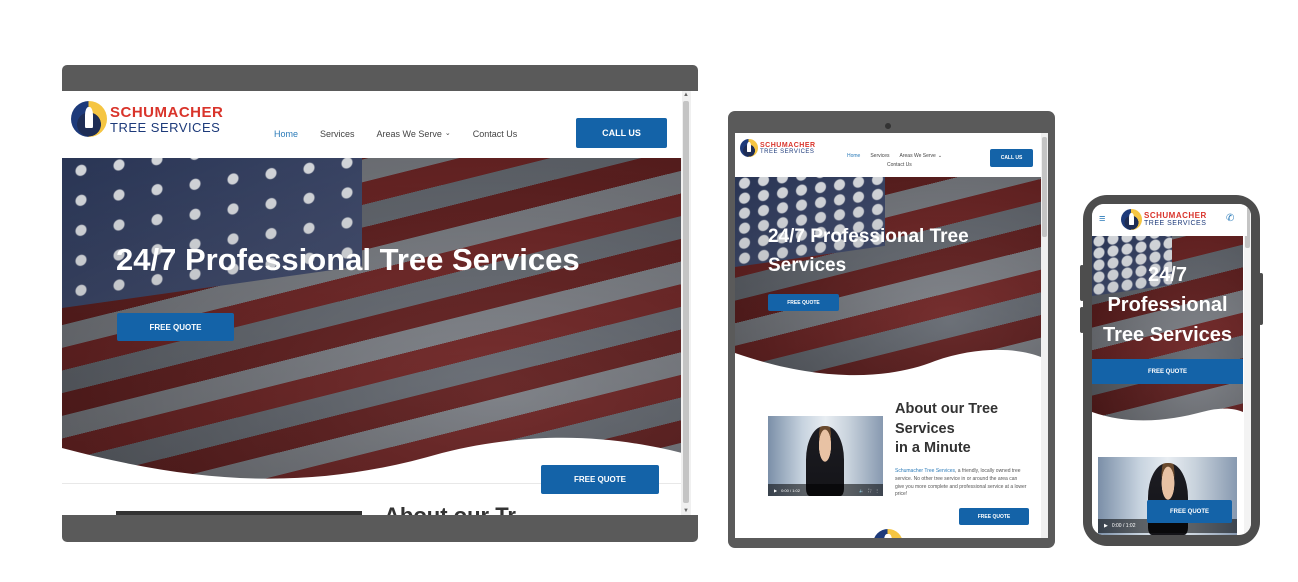 The image size is (1298, 582). What do you see at coordinates (686, 511) in the screenshot?
I see `scroll-down-icon: ▼` at bounding box center [686, 511].